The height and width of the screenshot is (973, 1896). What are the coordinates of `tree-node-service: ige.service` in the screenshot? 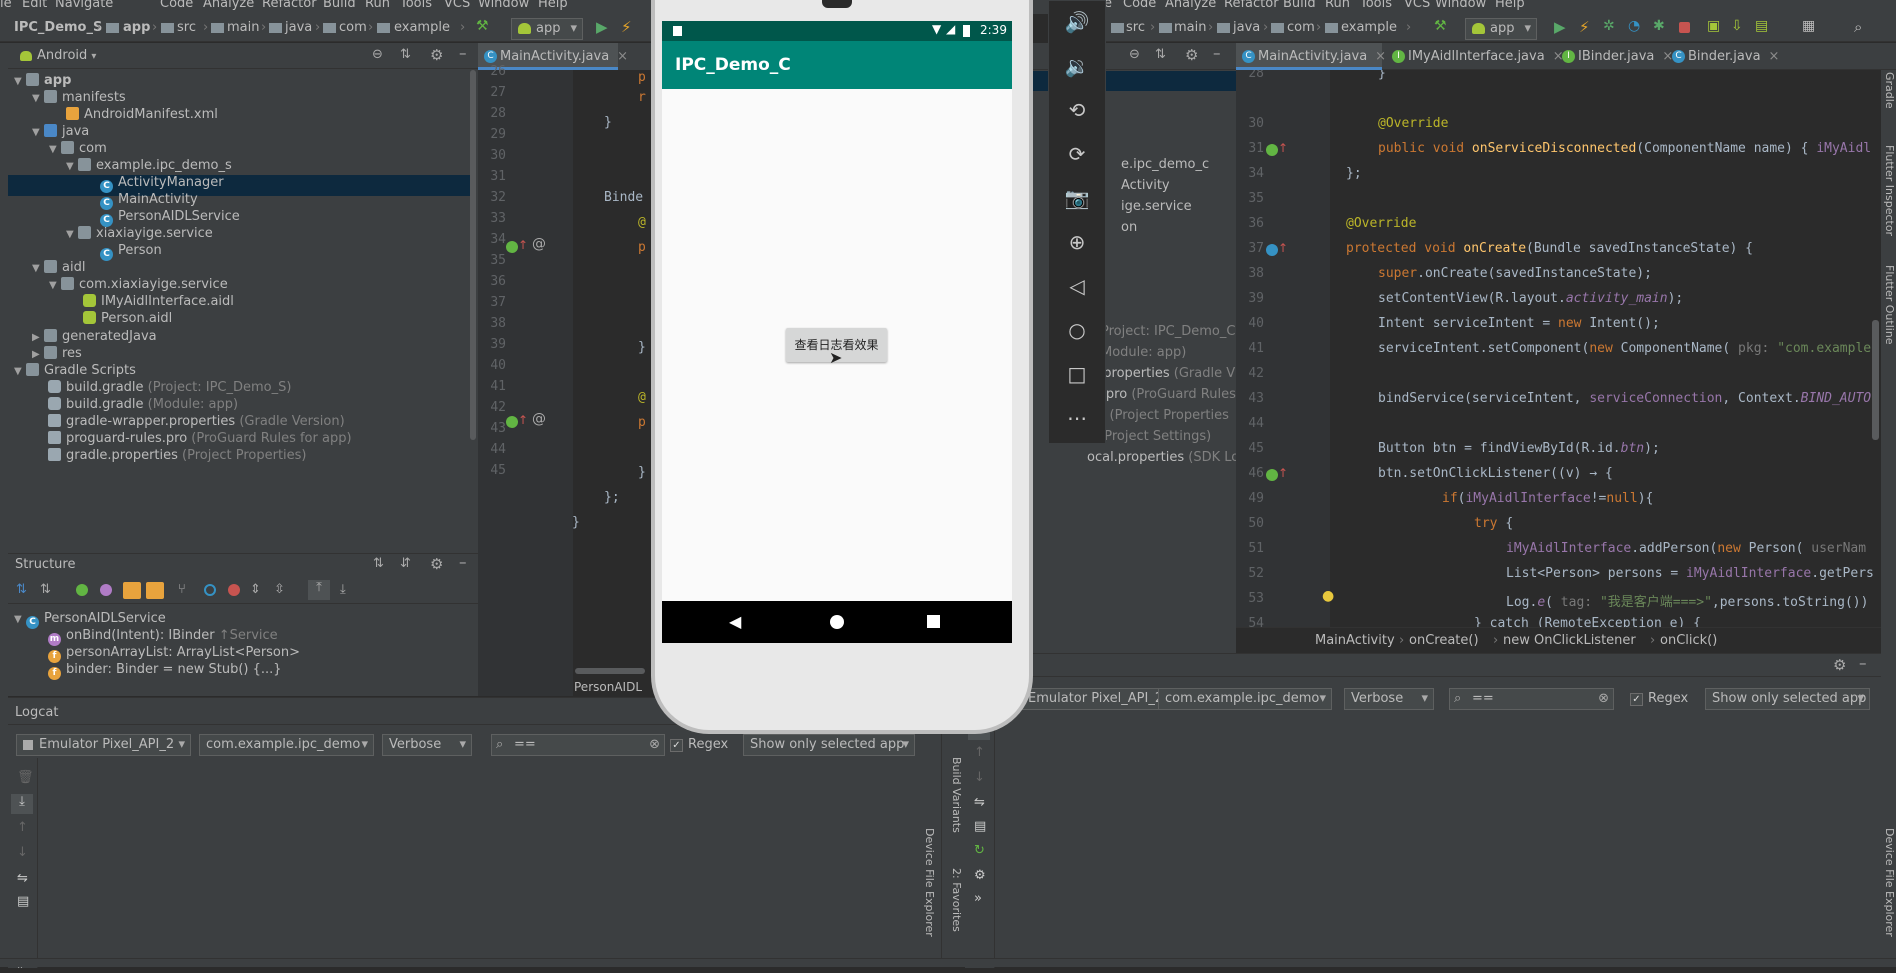 It's located at (1156, 206).